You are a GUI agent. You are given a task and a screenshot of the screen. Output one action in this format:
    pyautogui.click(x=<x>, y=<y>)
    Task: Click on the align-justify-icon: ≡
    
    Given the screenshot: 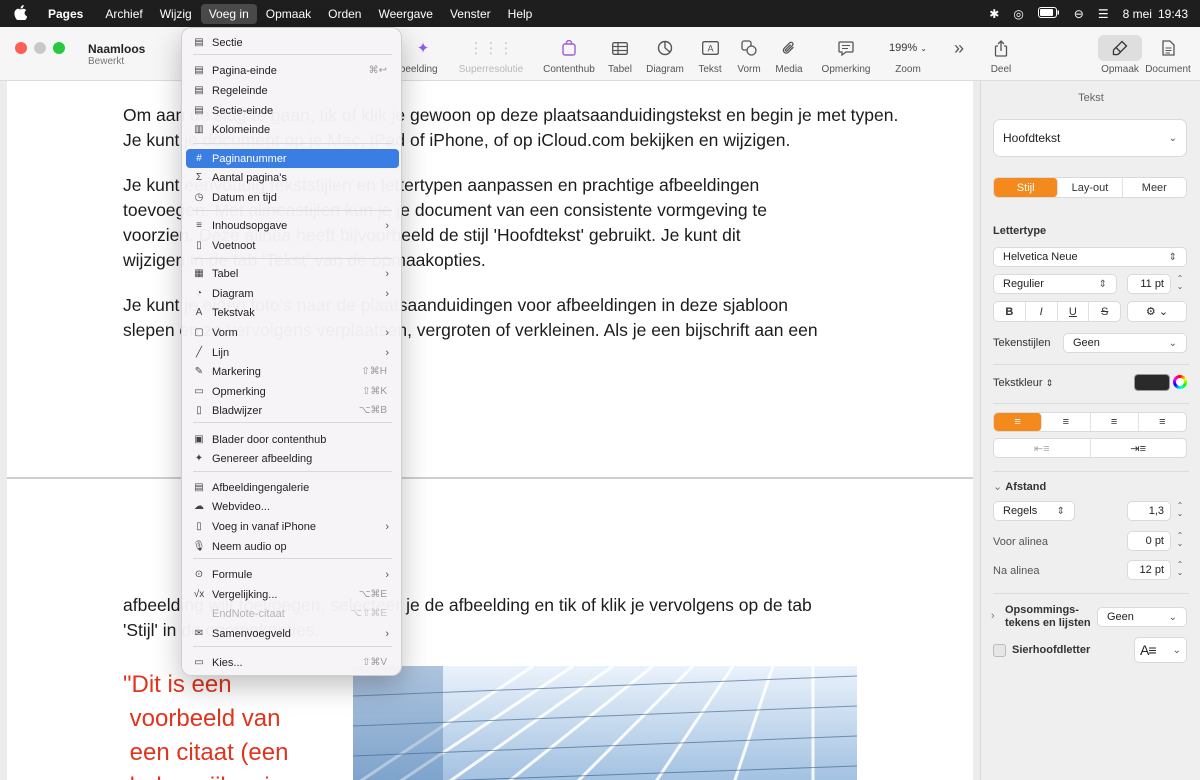 What is the action you would take?
    pyautogui.click(x=1162, y=422)
    